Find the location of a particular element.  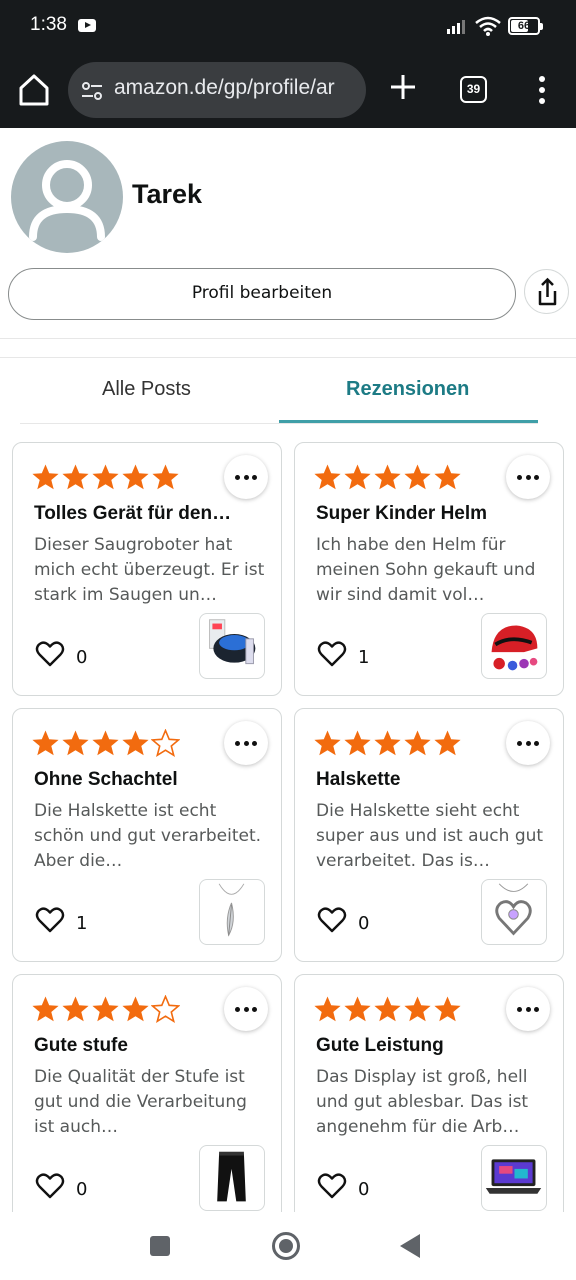

like-count: 1 is located at coordinates (364, 657).